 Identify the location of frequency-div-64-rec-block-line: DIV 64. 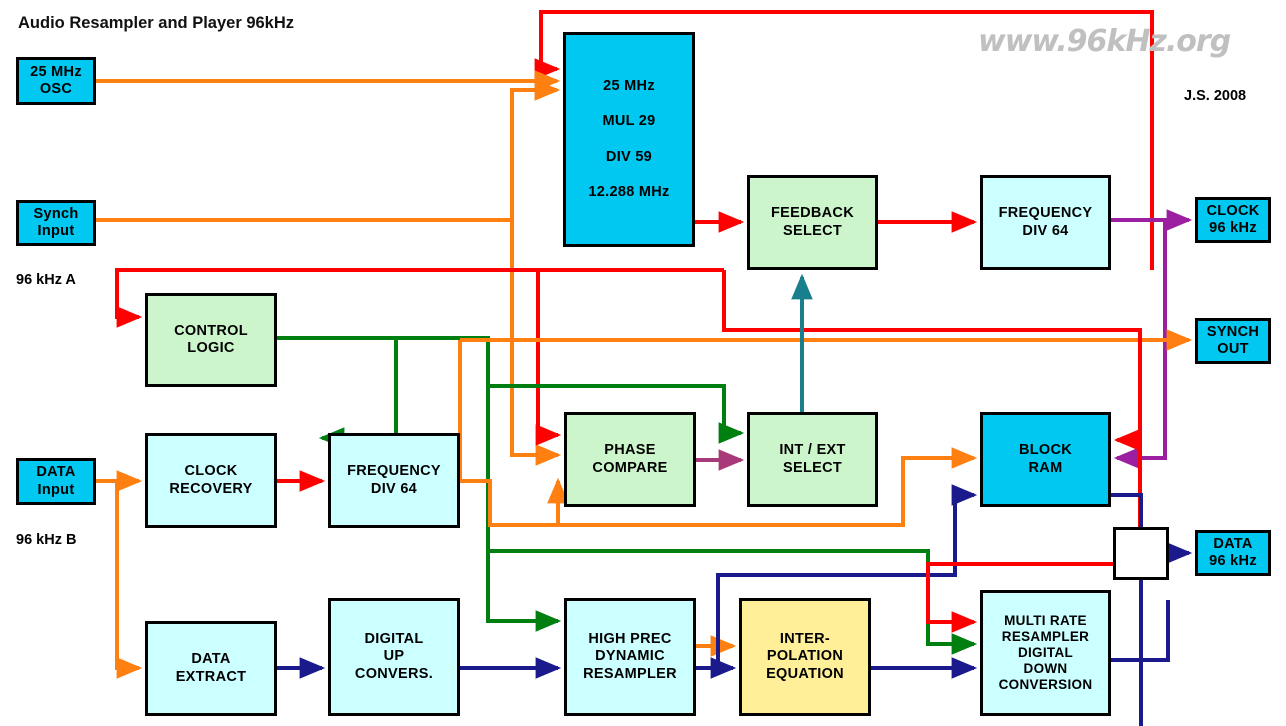
(394, 488).